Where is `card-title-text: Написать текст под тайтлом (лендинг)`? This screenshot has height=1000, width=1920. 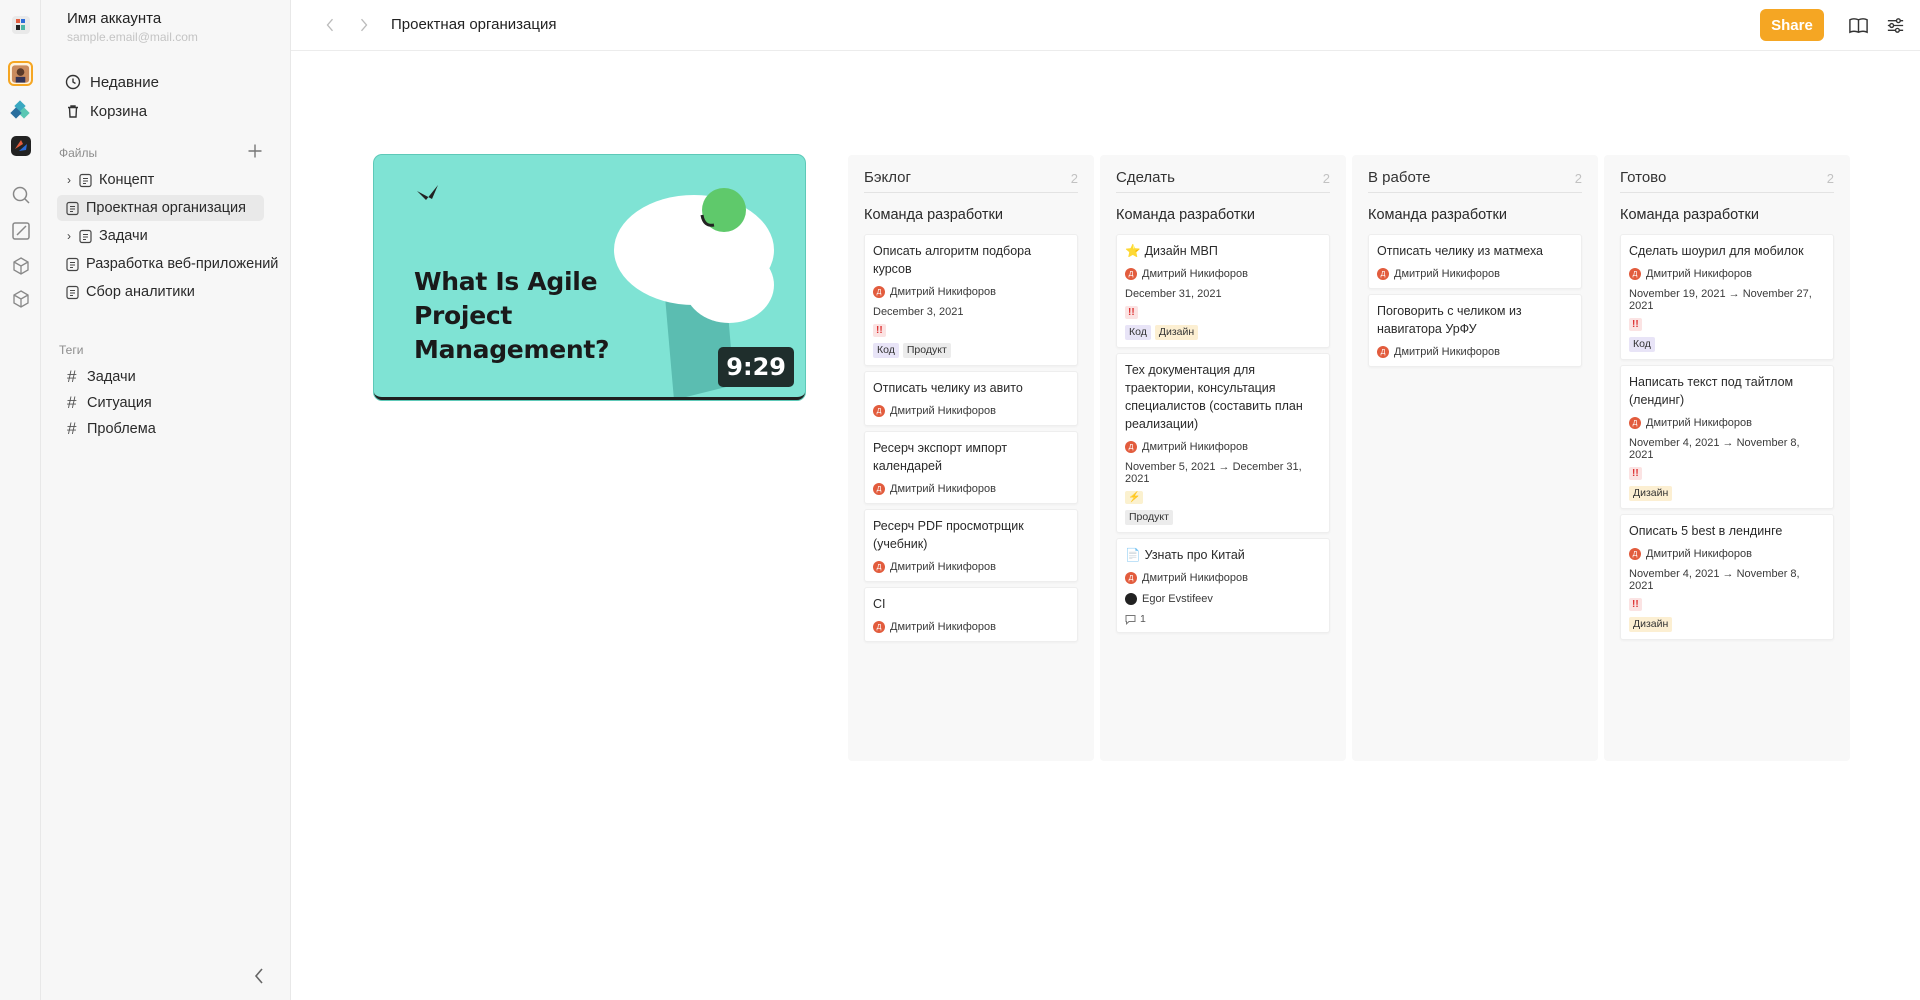
card-title-text: Написать текст под тайтлом (лендинг) is located at coordinates (1711, 391).